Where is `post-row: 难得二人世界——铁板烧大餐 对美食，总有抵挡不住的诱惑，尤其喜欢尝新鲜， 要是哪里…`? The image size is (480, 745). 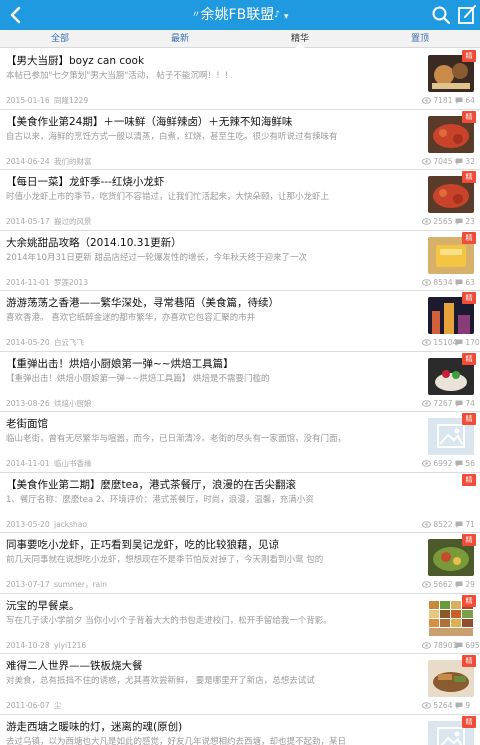 post-row: 难得二人世界——铁板烧大餐 对美食，总有抵挡不住的诱惑，尤其喜欢尝新鲜， 要是哪里… is located at coordinates (240, 684).